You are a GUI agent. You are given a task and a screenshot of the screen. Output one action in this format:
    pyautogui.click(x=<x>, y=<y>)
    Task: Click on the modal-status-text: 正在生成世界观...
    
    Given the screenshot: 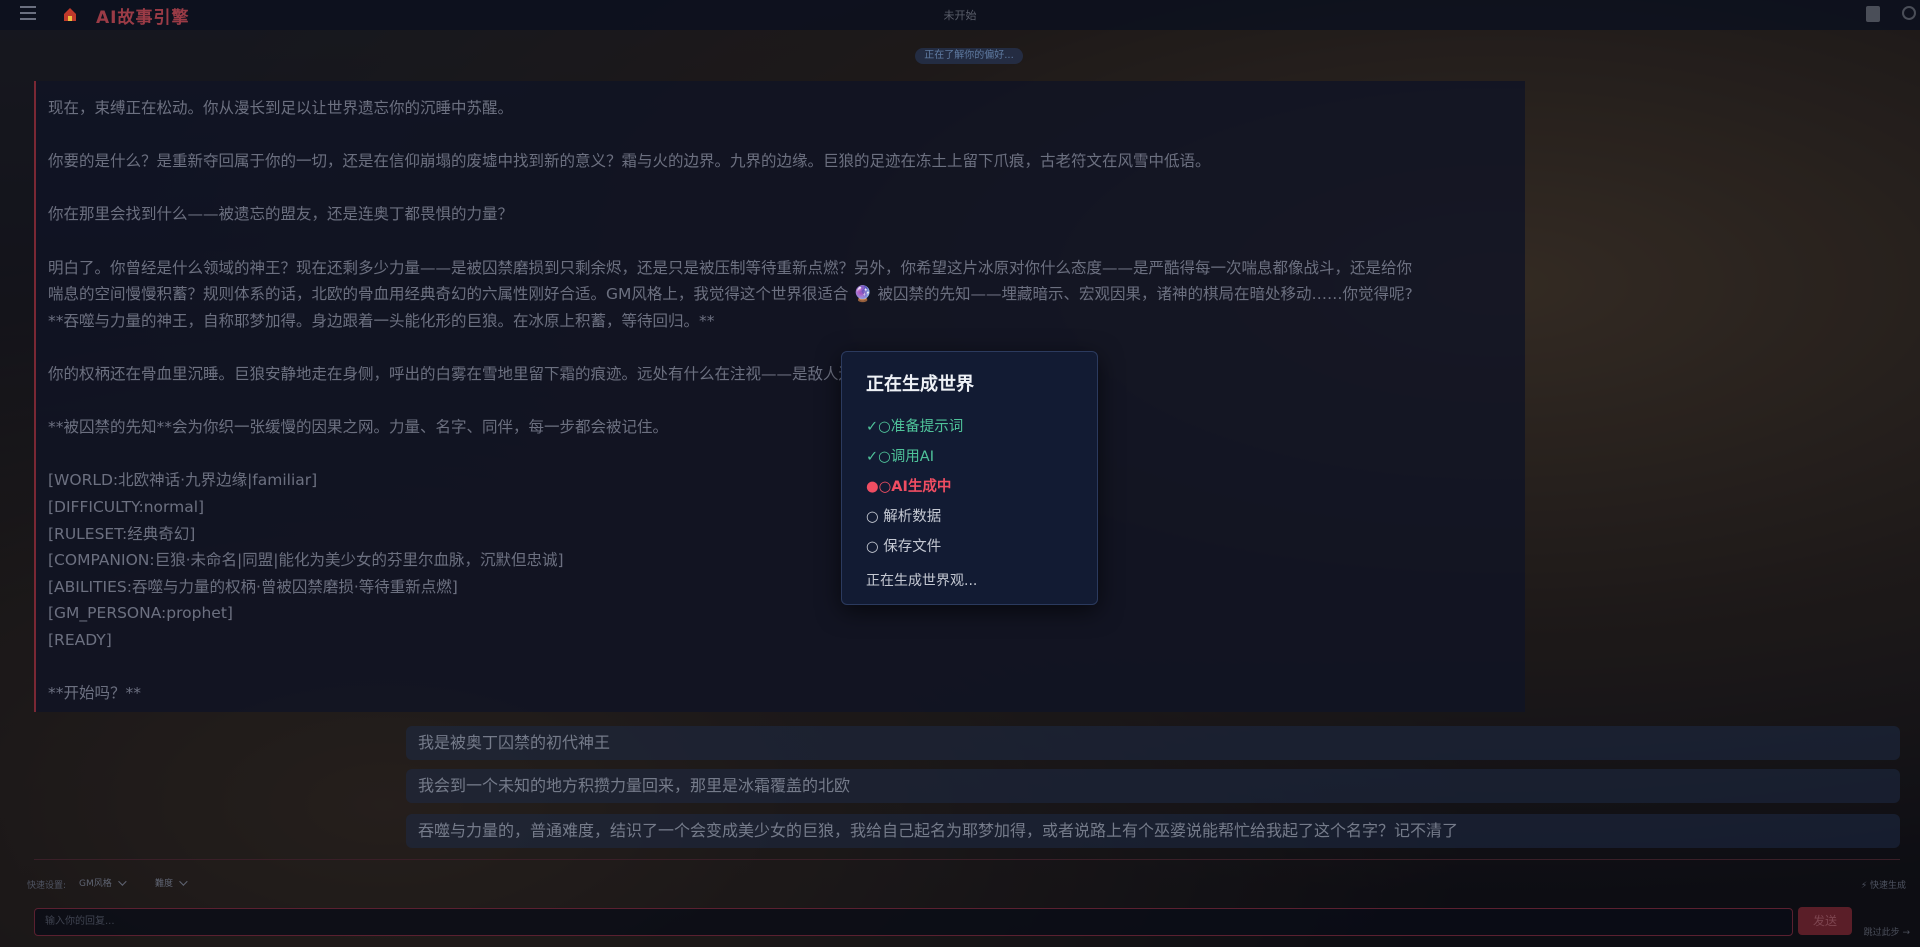 What is the action you would take?
    pyautogui.click(x=922, y=581)
    